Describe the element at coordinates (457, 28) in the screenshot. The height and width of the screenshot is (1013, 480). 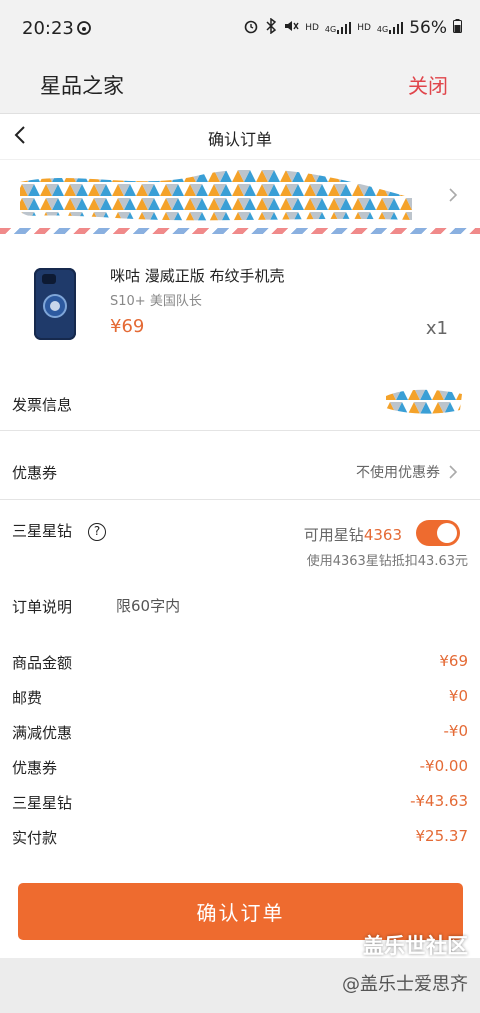
I see `battery-icon` at that location.